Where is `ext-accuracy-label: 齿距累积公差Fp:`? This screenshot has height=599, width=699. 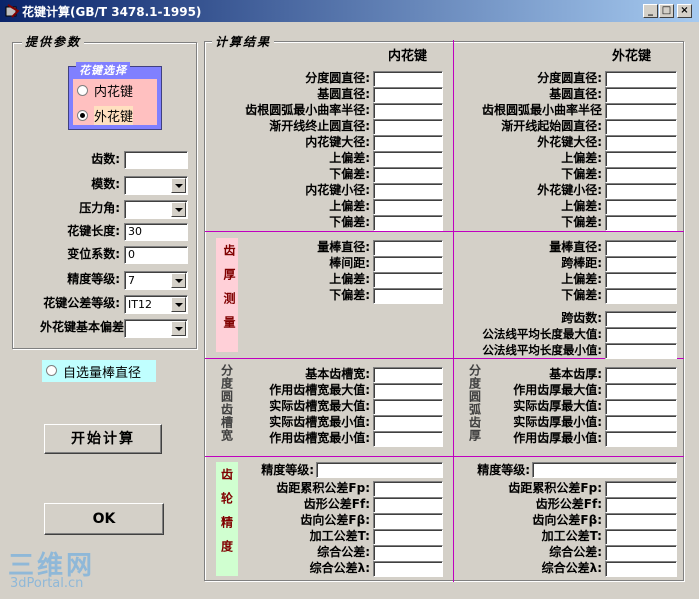 ext-accuracy-label: 齿距累积公差Fp: is located at coordinates (555, 488).